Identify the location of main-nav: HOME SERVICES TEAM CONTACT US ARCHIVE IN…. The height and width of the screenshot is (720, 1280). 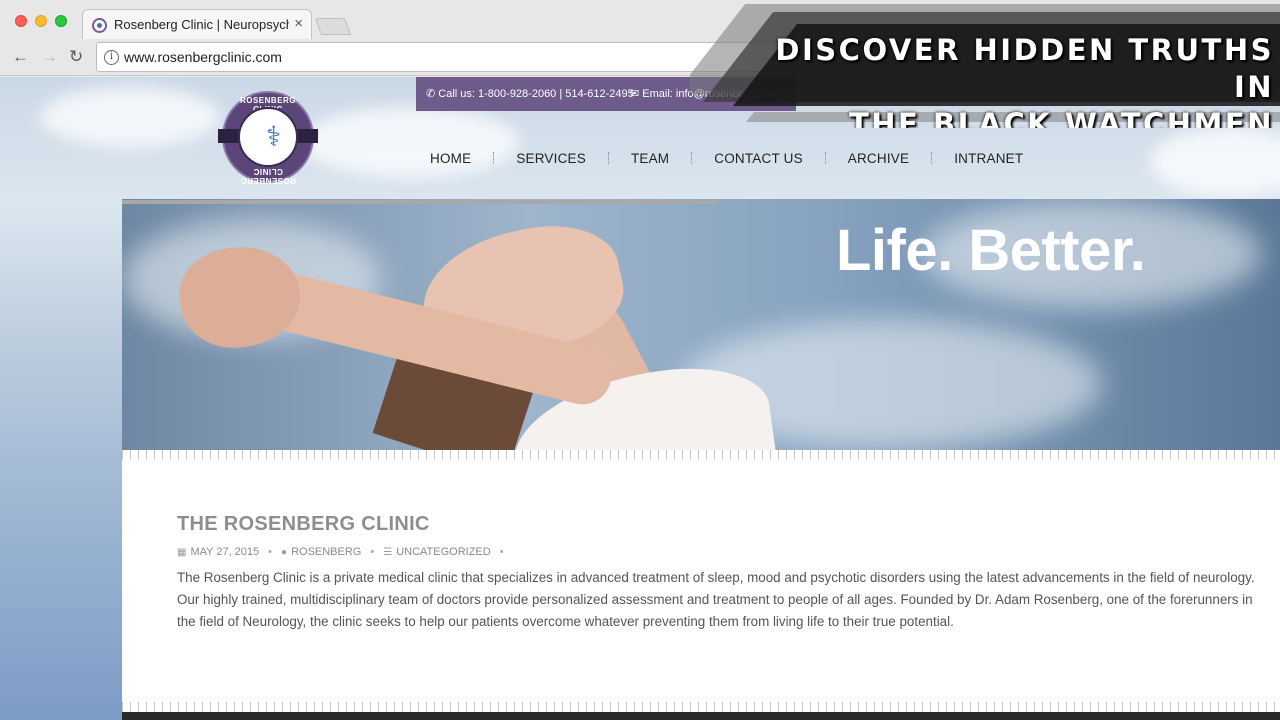
(726, 158).